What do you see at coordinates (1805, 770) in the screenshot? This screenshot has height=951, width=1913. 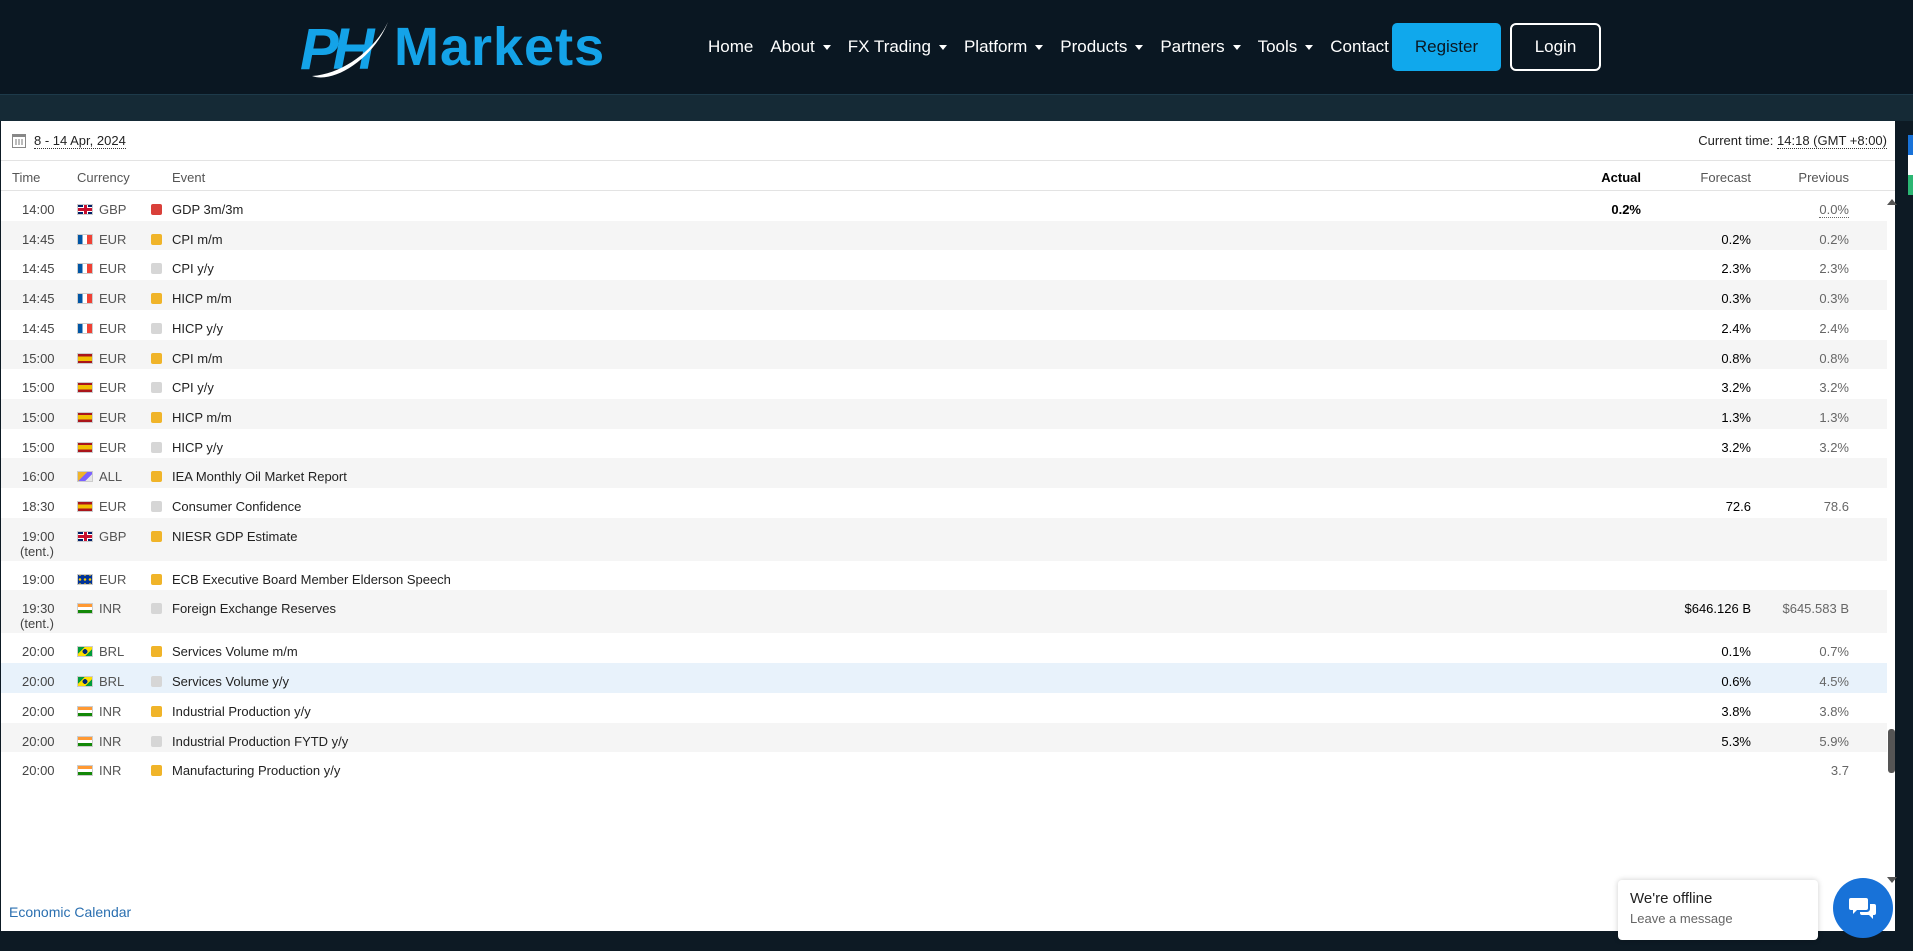 I see `row-previous: 3.7` at bounding box center [1805, 770].